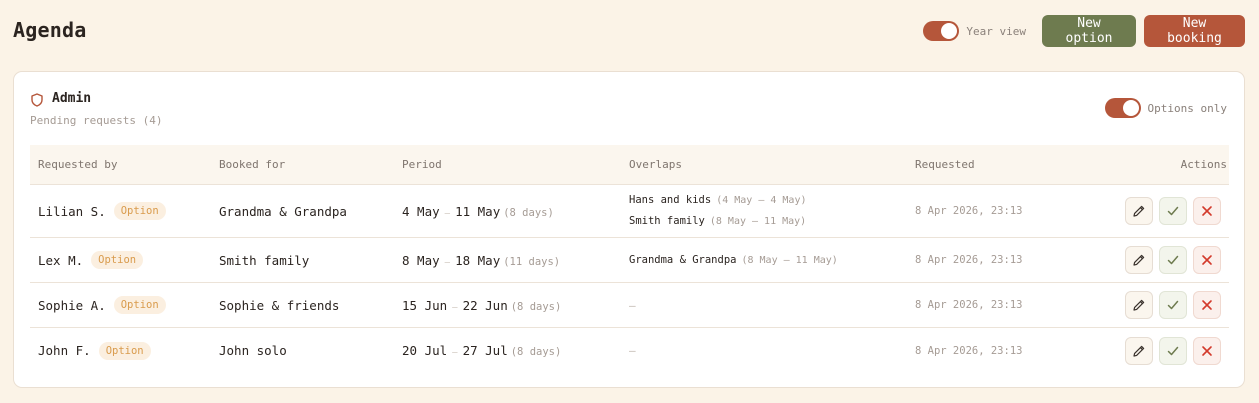  I want to click on shield-icon, so click(37, 99).